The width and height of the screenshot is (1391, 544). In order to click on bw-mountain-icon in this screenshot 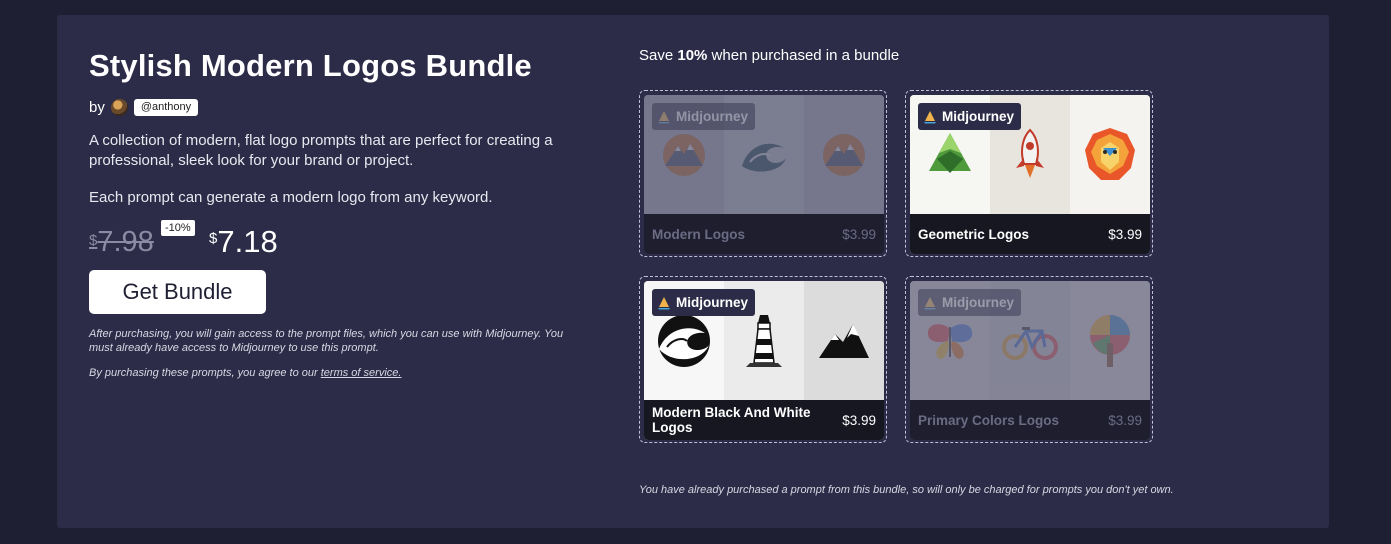, I will do `click(844, 340)`.